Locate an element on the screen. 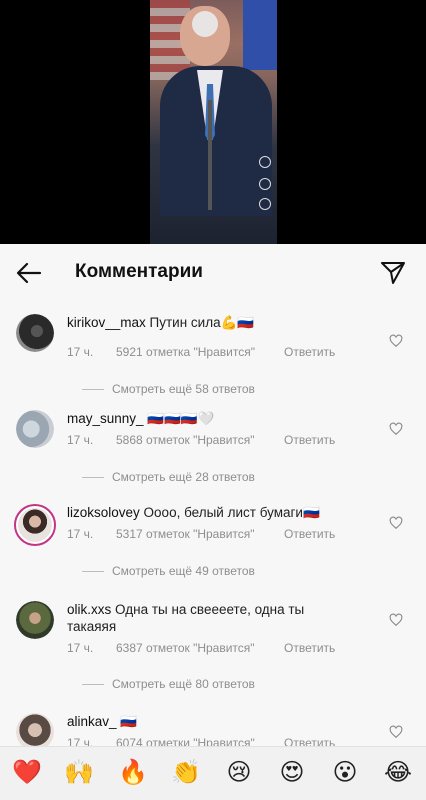 Image resolution: width=426 pixels, height=800 pixels. fire-emoji: 🔥 is located at coordinates (133, 772).